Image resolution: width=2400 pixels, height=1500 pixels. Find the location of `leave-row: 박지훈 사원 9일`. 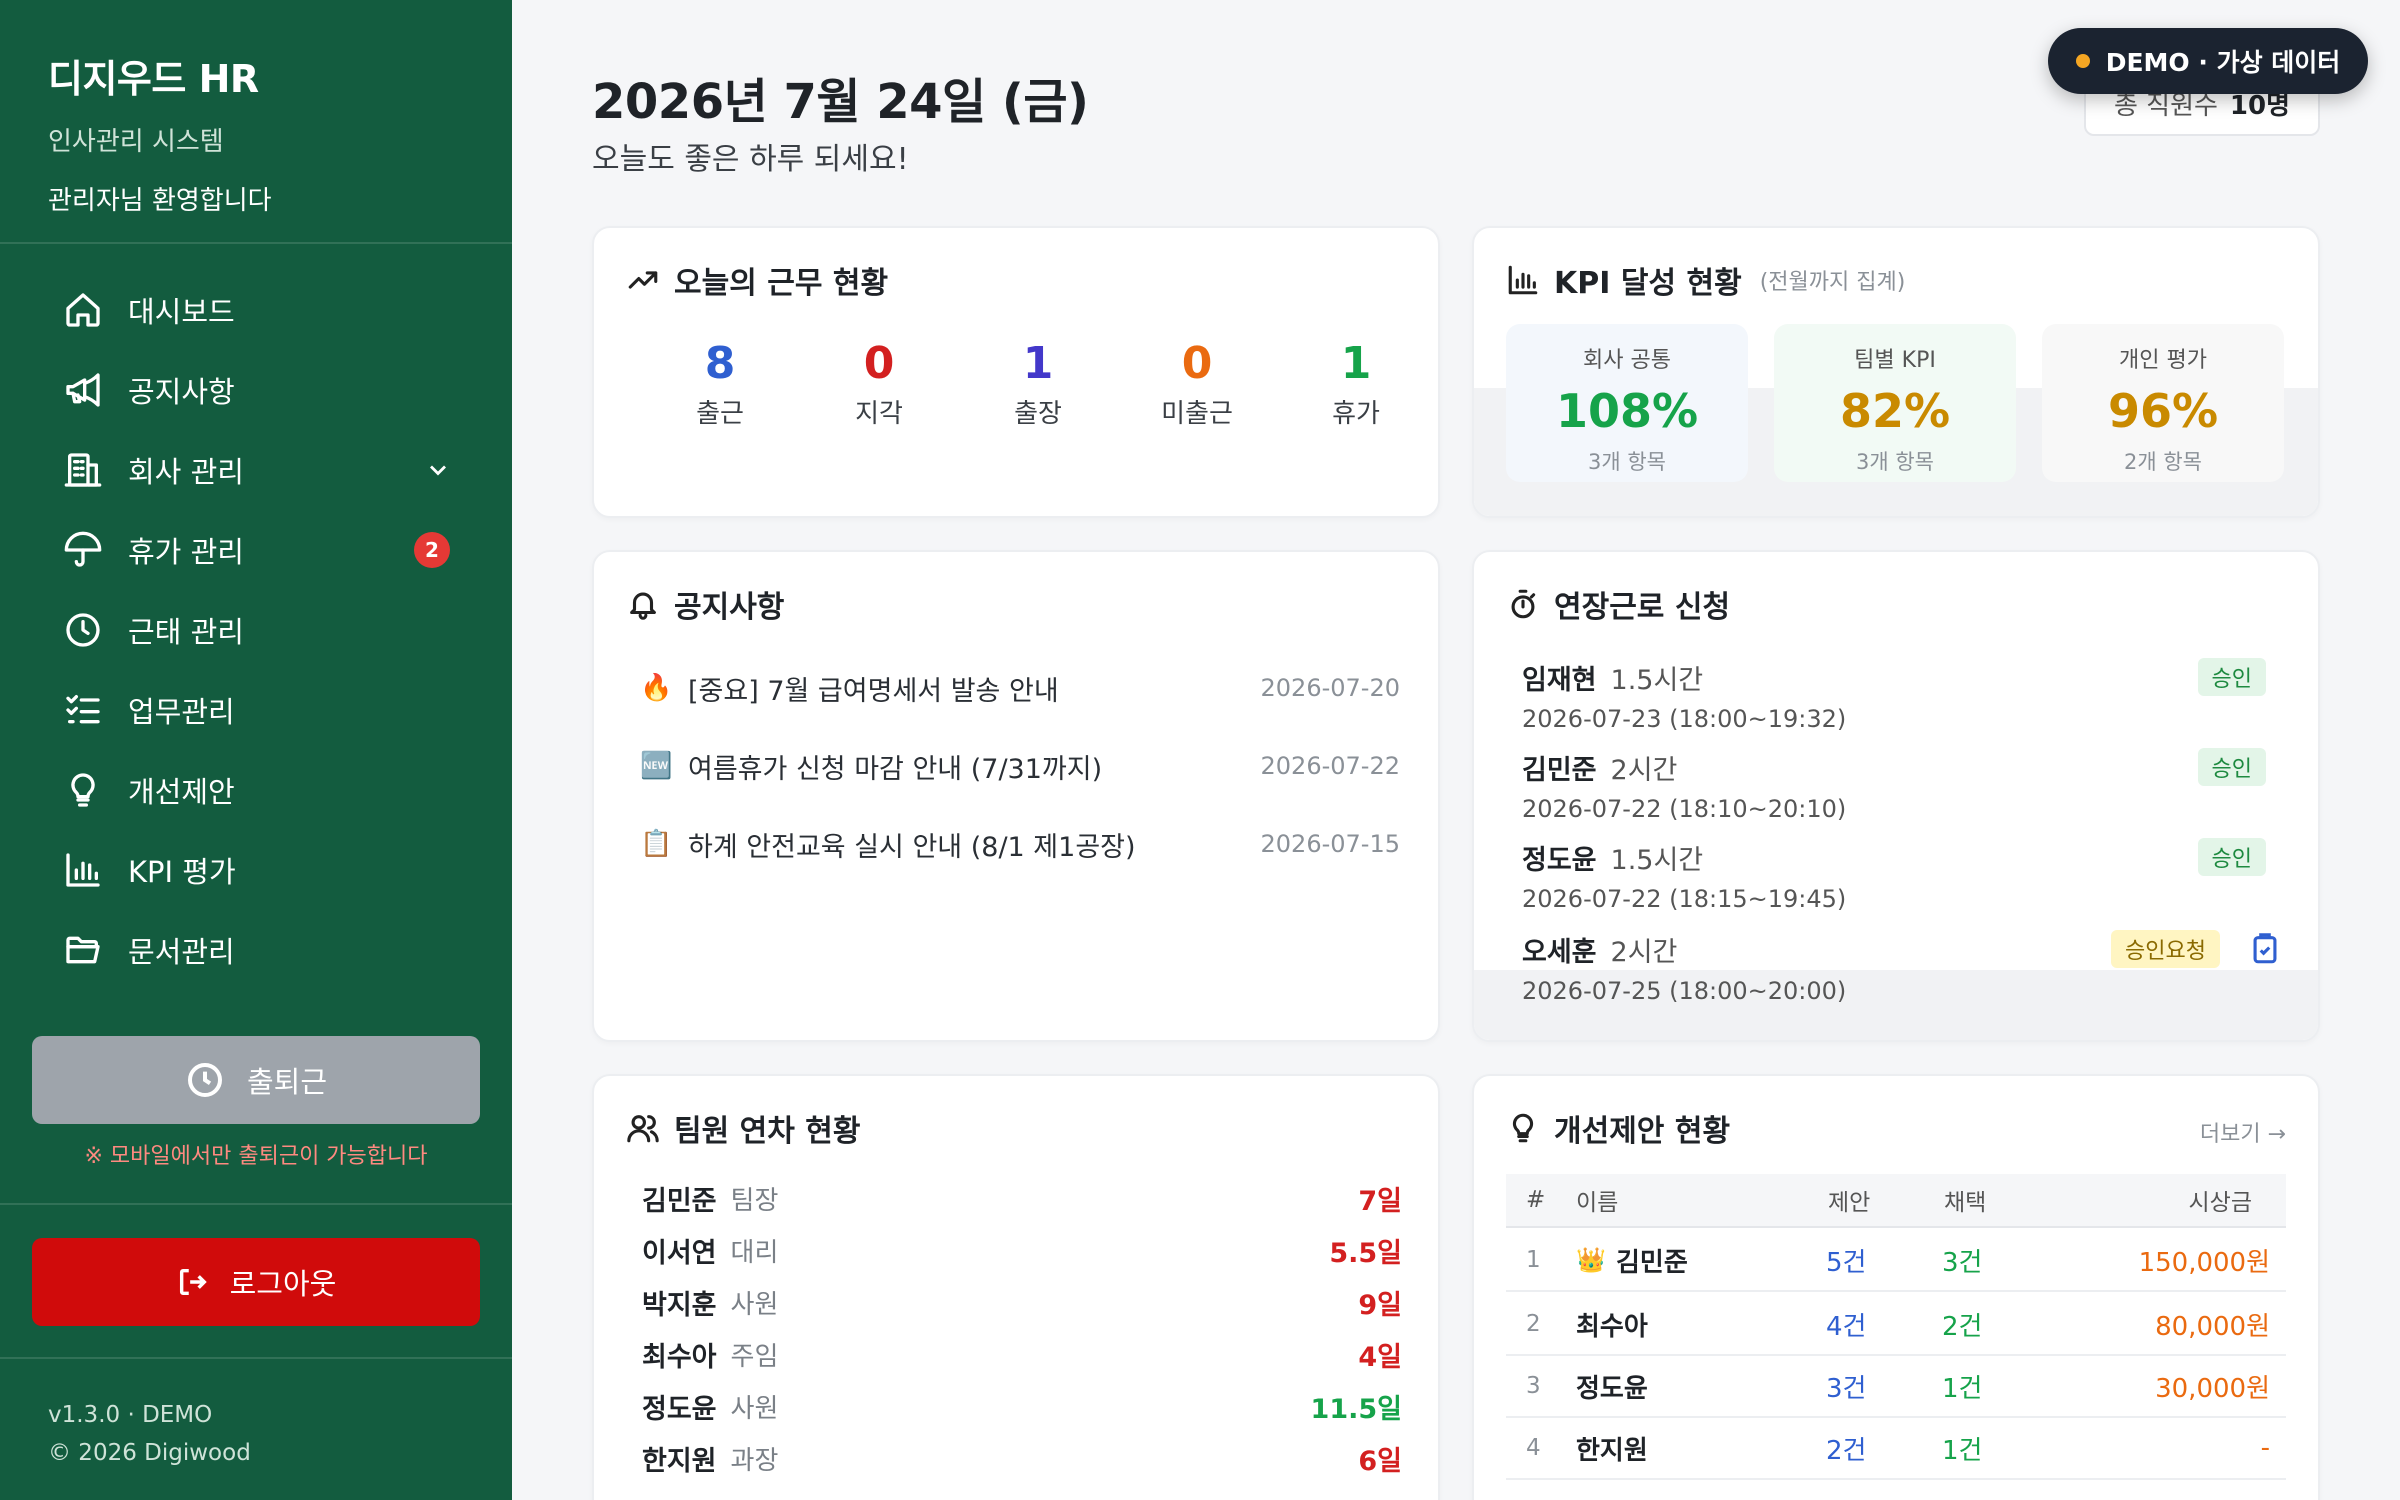

leave-row: 박지훈 사원 9일 is located at coordinates (1022, 1302).